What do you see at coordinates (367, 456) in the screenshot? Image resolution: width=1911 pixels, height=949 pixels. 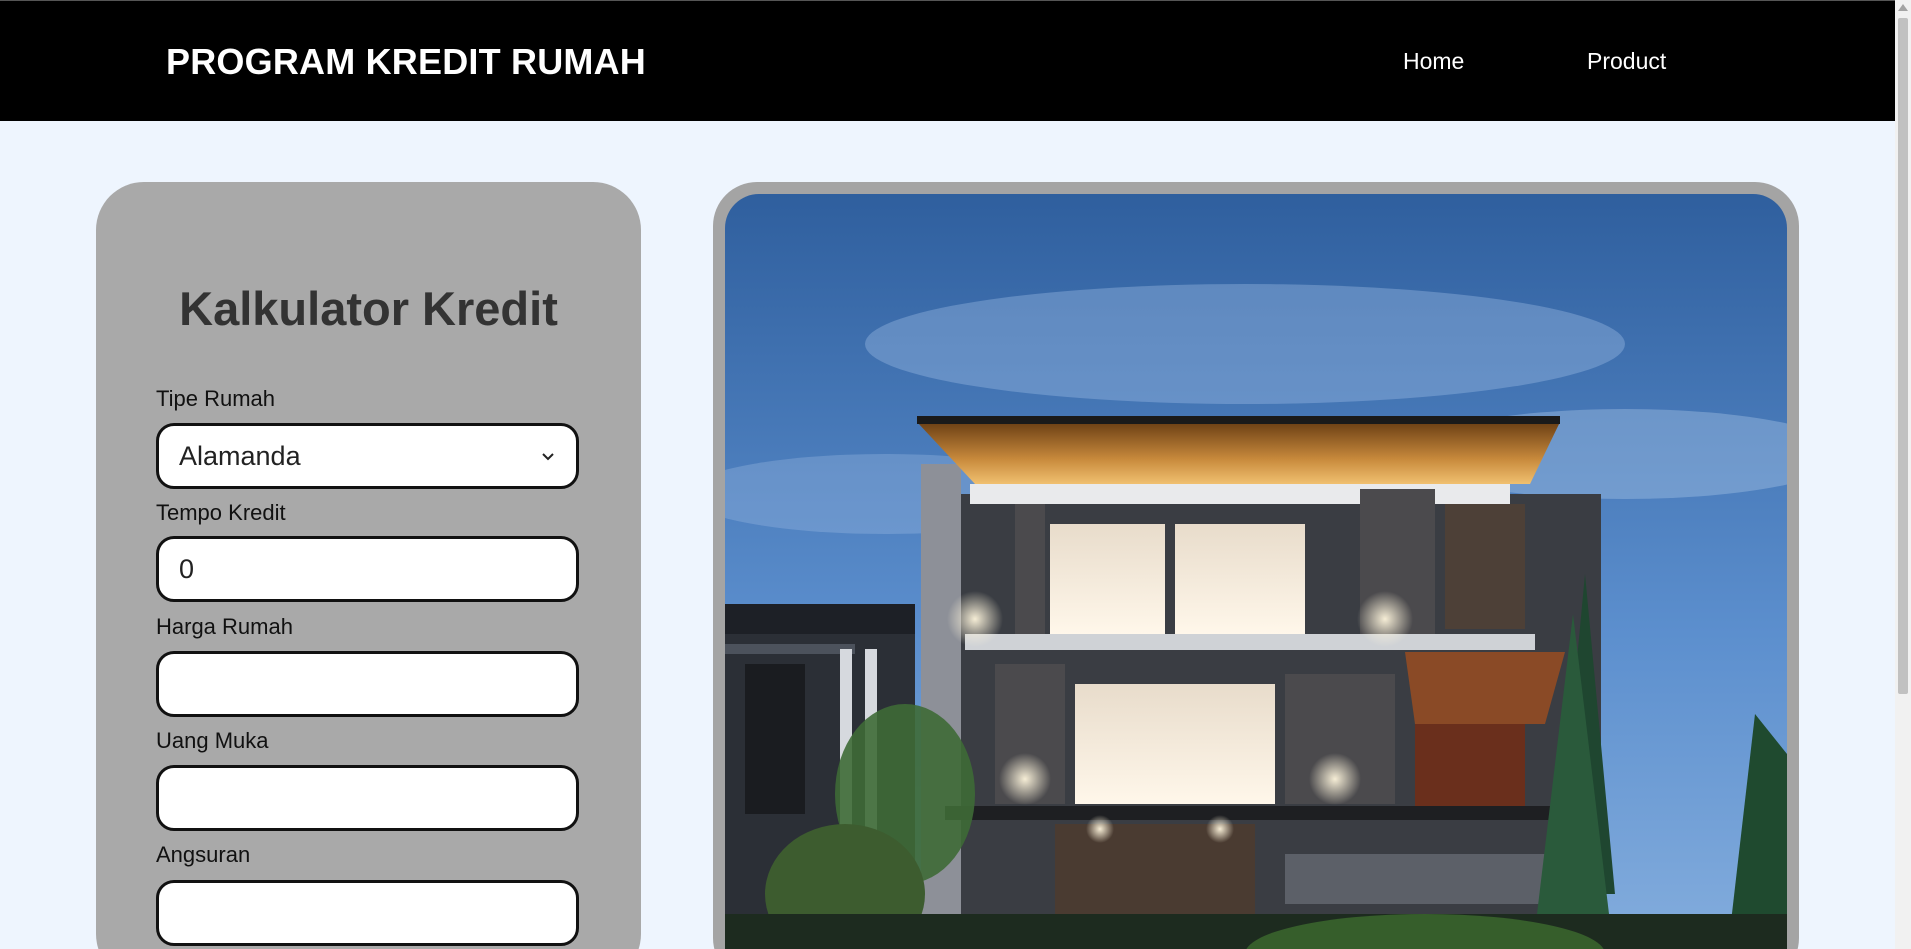 I see `tipe-rumah-select: Alamanda` at bounding box center [367, 456].